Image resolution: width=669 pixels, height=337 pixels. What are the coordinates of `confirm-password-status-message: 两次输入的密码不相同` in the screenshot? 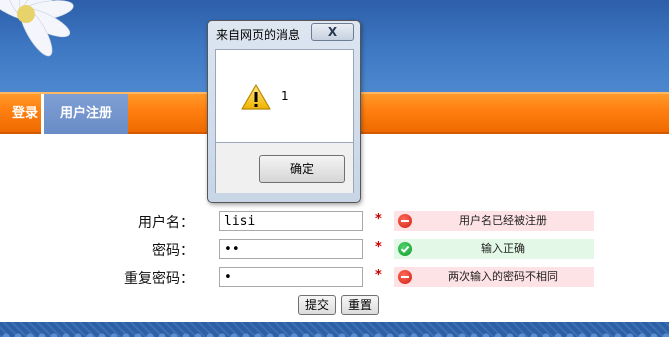 It's located at (494, 277).